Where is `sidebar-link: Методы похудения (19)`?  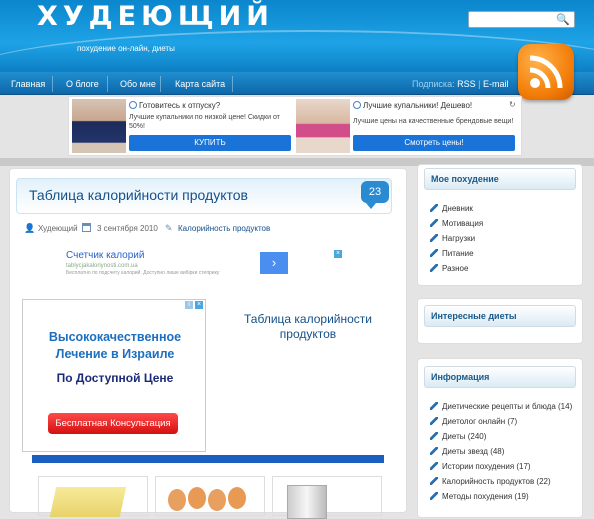 sidebar-link: Методы похудения (19) is located at coordinates (479, 496).